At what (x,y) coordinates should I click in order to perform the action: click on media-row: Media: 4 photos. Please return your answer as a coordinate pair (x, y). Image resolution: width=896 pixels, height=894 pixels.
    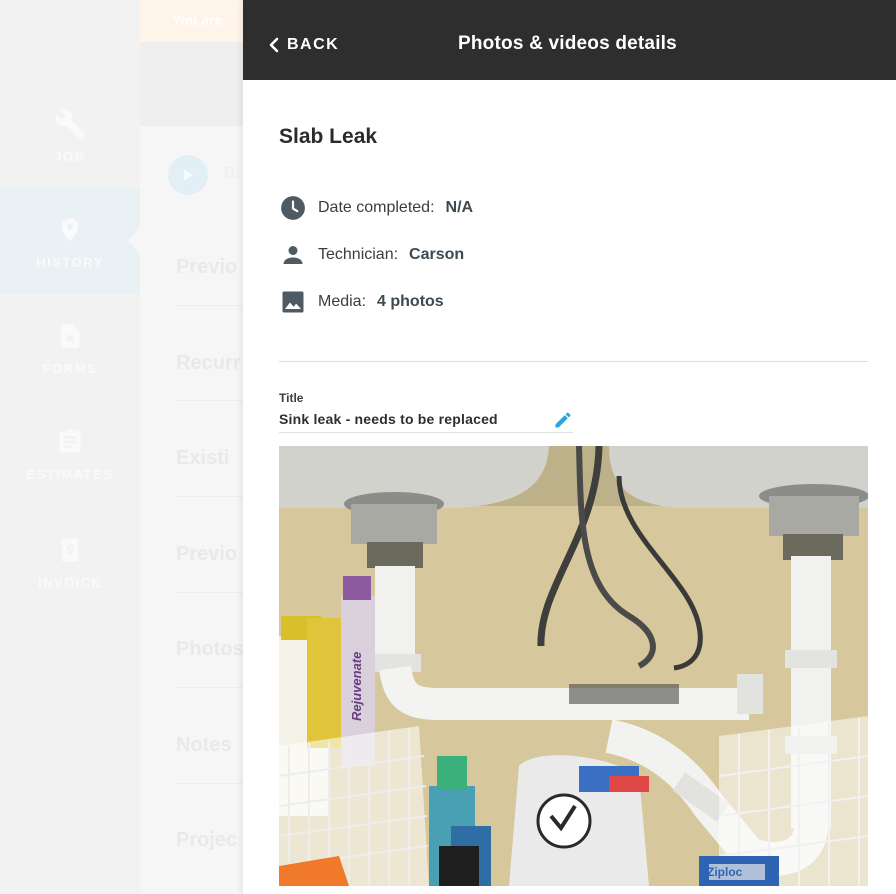
    Looking at the image, I should click on (361, 302).